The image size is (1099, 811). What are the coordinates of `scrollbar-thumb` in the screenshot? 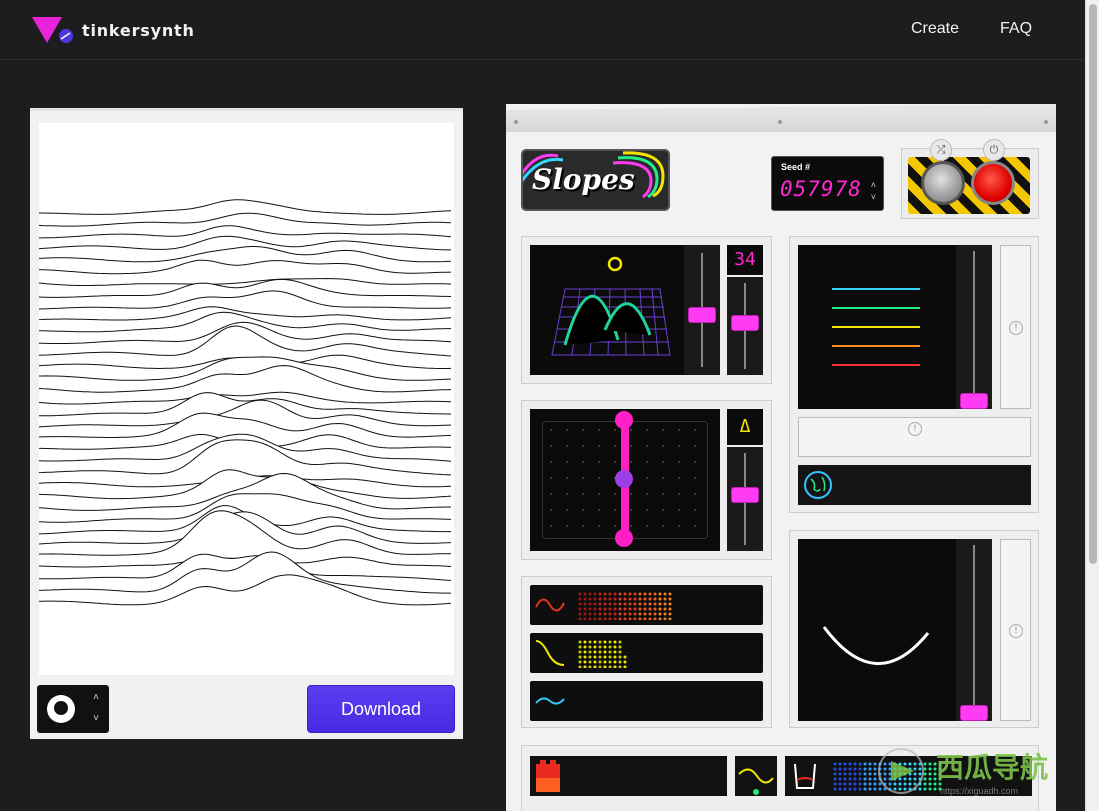 It's located at (1093, 284).